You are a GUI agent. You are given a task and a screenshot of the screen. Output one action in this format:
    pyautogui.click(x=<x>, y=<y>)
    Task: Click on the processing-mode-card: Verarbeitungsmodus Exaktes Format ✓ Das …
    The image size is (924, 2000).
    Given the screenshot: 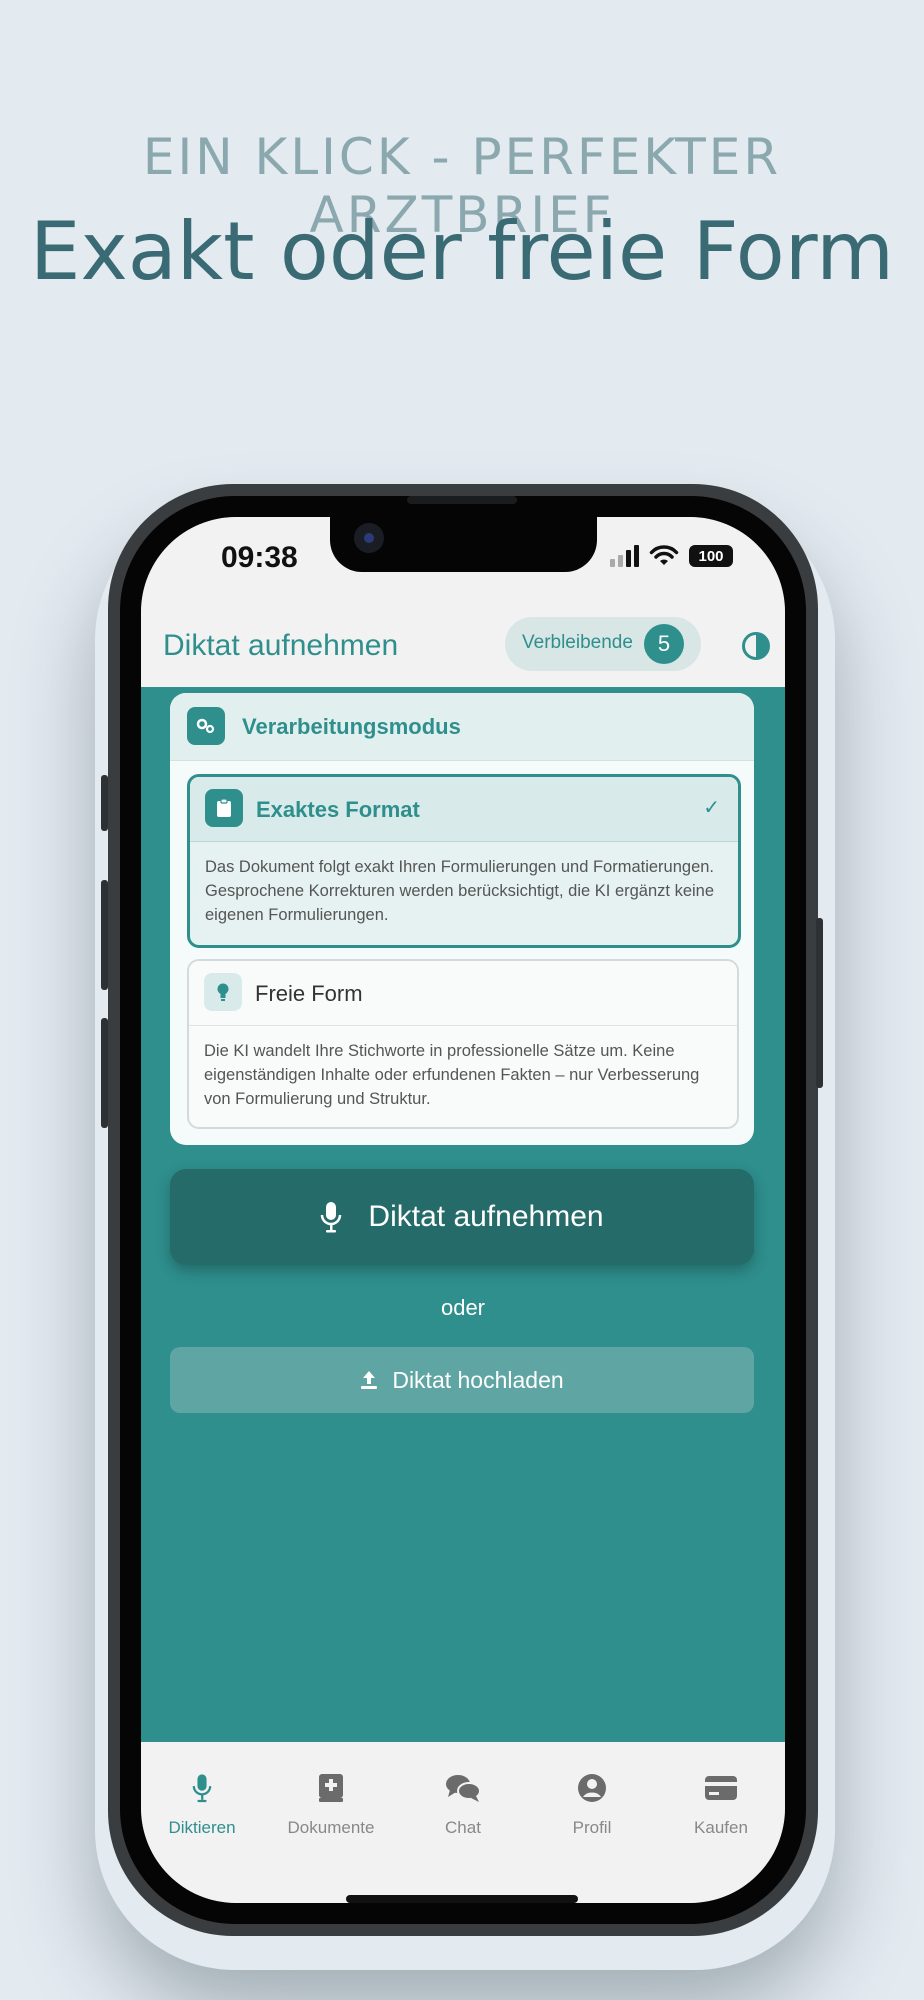 What is the action you would take?
    pyautogui.click(x=462, y=919)
    